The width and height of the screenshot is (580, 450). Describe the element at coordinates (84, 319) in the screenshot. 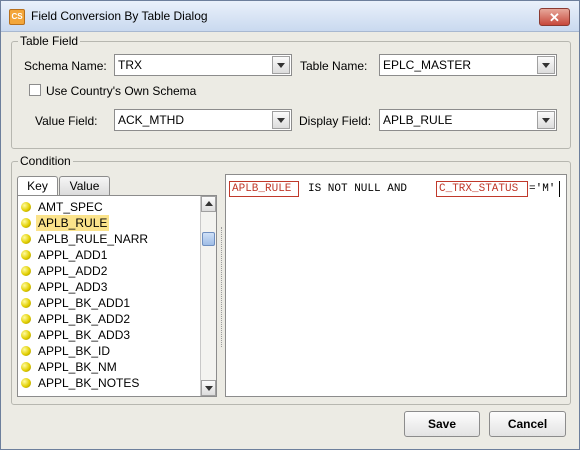

I see `list-item-label: APPL_BK_ADD2` at that location.